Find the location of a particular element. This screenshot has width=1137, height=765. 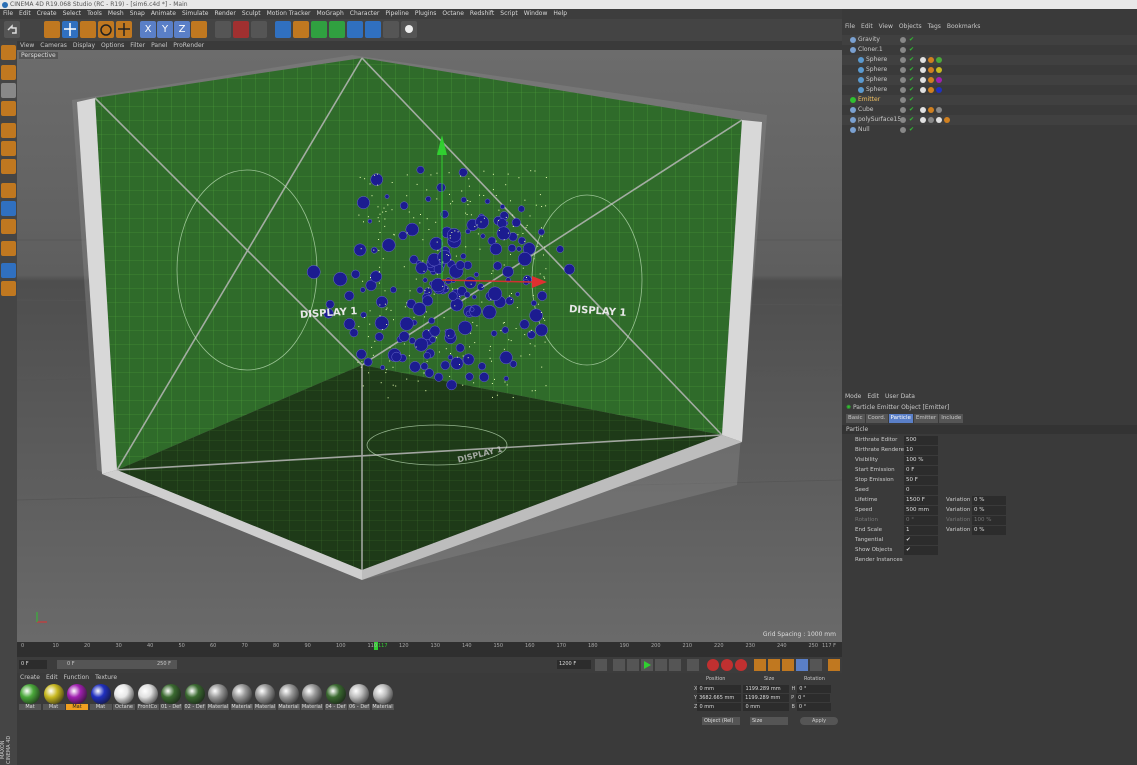

param-value-field: 1 is located at coordinates (921, 530).